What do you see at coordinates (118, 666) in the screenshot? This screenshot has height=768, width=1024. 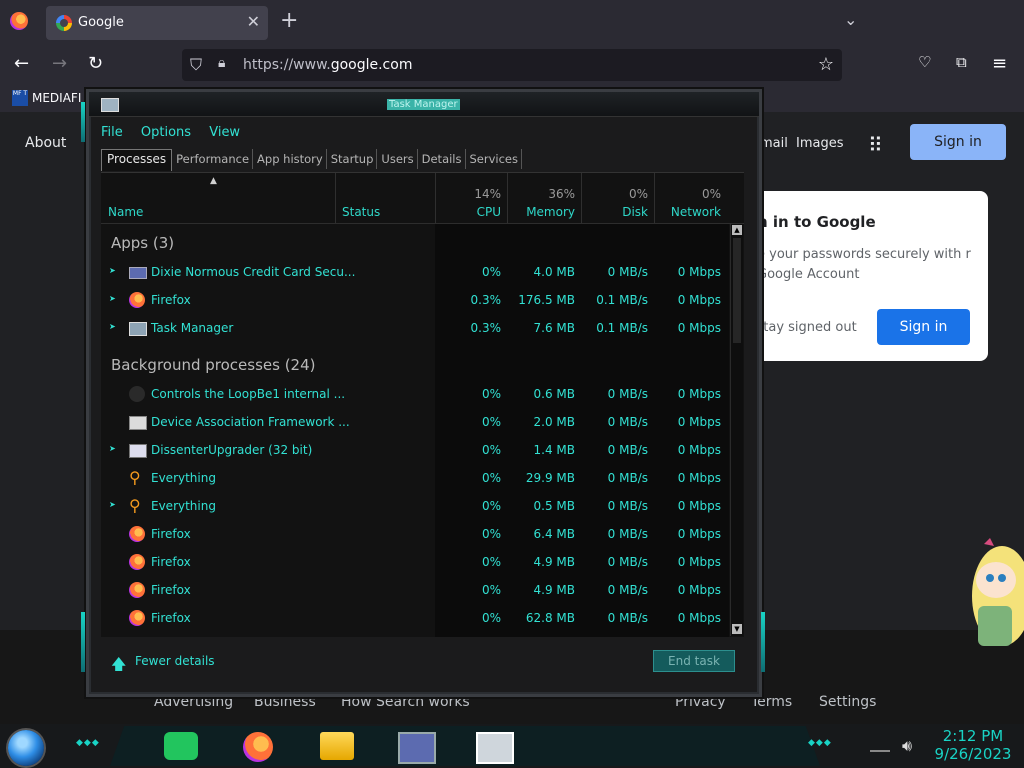 I see `arrow-up-icon: 🡅︎` at bounding box center [118, 666].